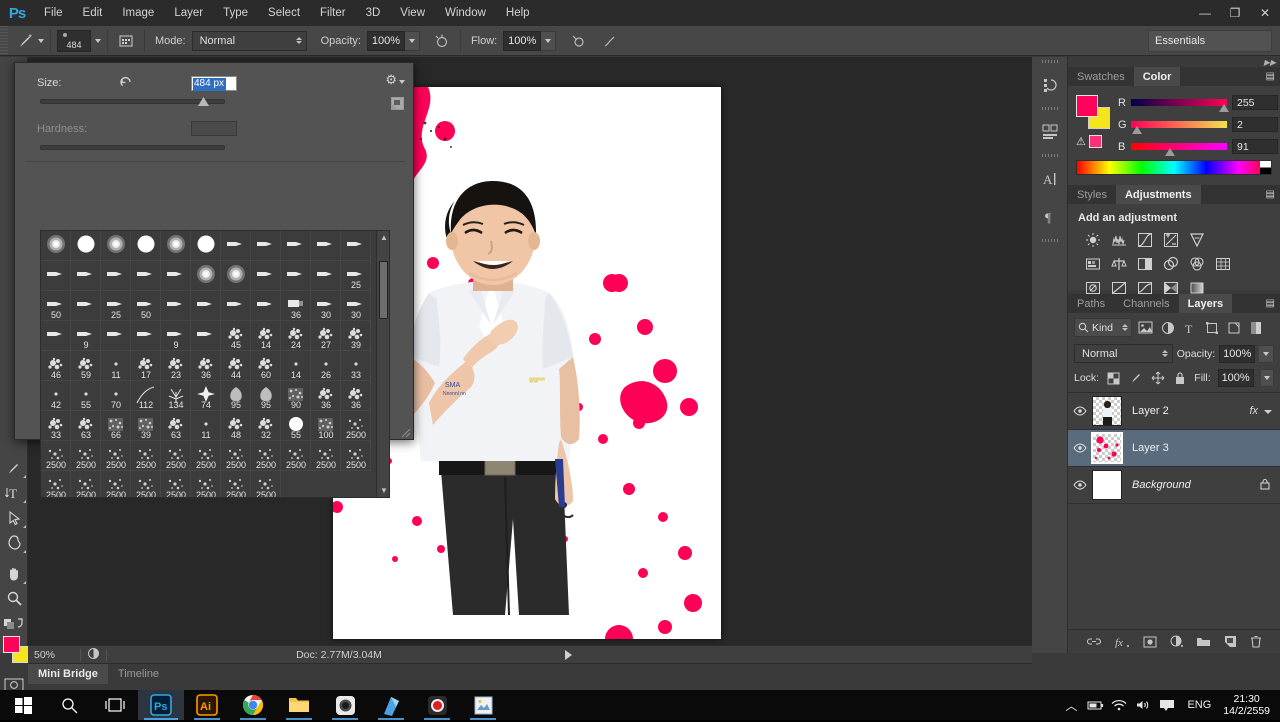 This screenshot has width=1280, height=722. I want to click on hardness-slider, so click(132, 147).